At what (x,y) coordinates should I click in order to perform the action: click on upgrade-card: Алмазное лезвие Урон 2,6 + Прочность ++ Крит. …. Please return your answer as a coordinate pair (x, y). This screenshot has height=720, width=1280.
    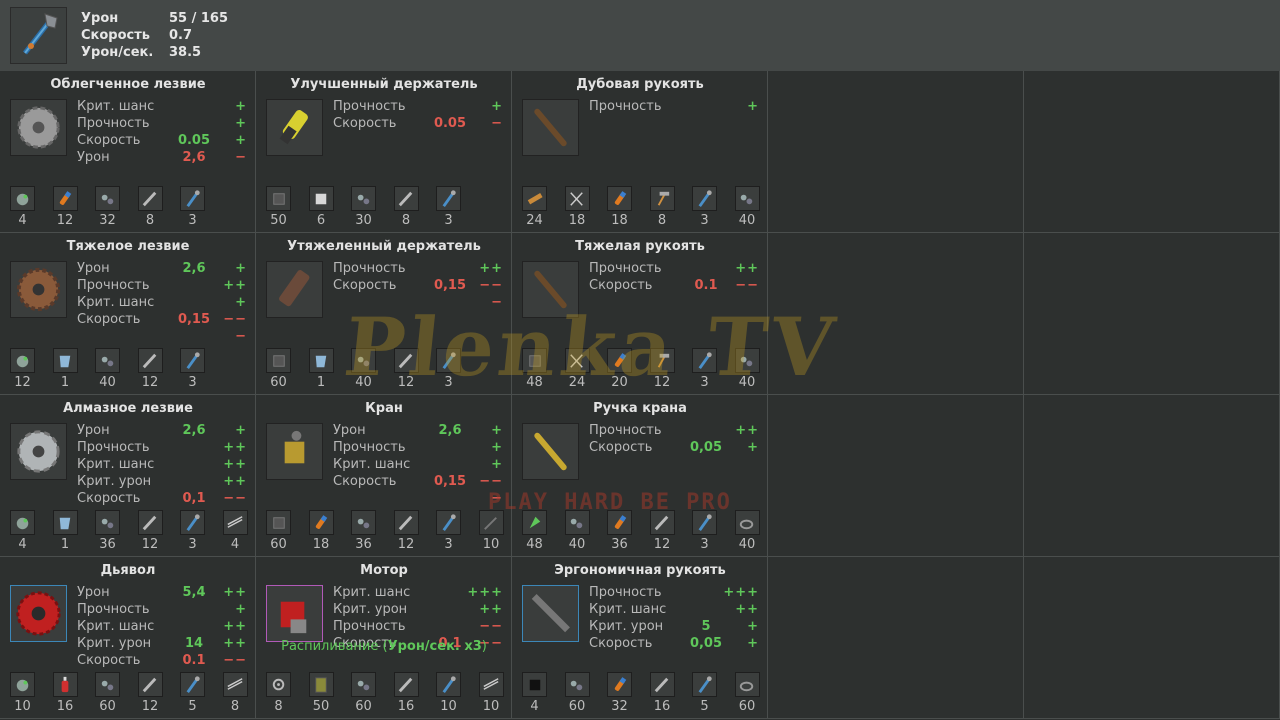
    Looking at the image, I should click on (128, 476).